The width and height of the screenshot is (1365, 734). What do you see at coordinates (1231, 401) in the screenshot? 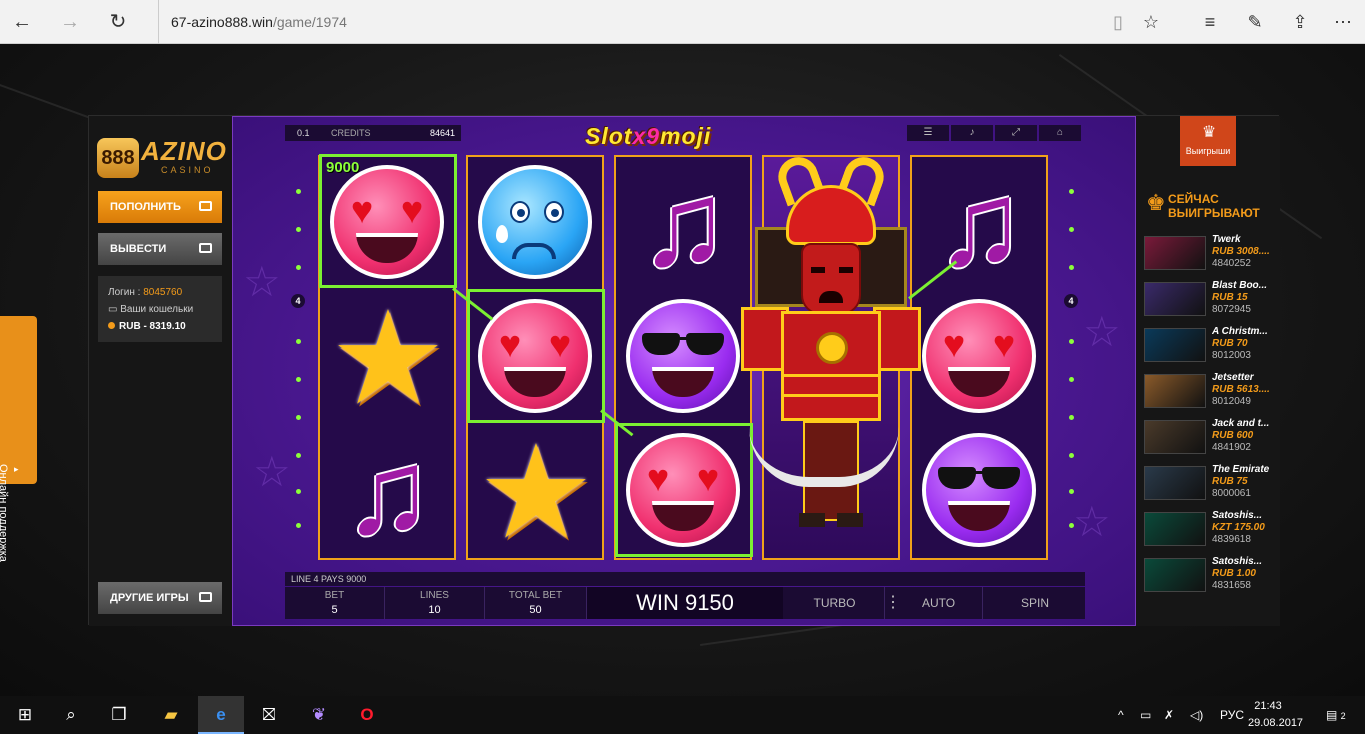
I see `winner-user: 8012049` at bounding box center [1231, 401].